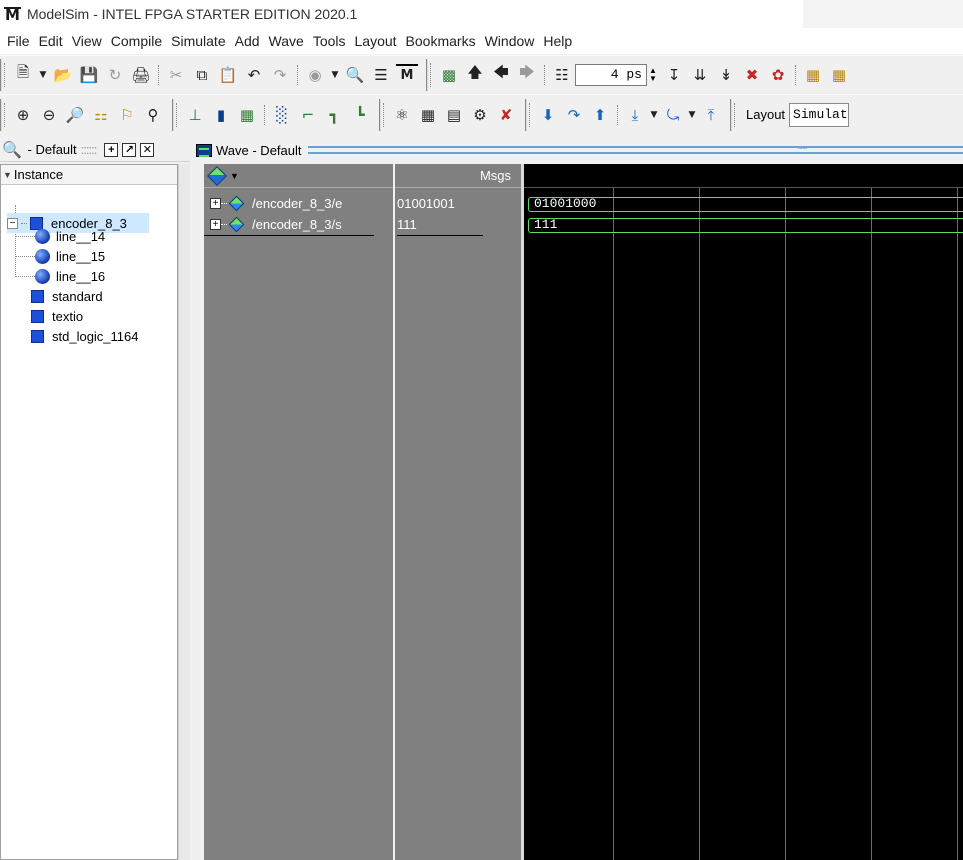  Describe the element at coordinates (376, 41) in the screenshot. I see `menu-layout: Layout` at that location.